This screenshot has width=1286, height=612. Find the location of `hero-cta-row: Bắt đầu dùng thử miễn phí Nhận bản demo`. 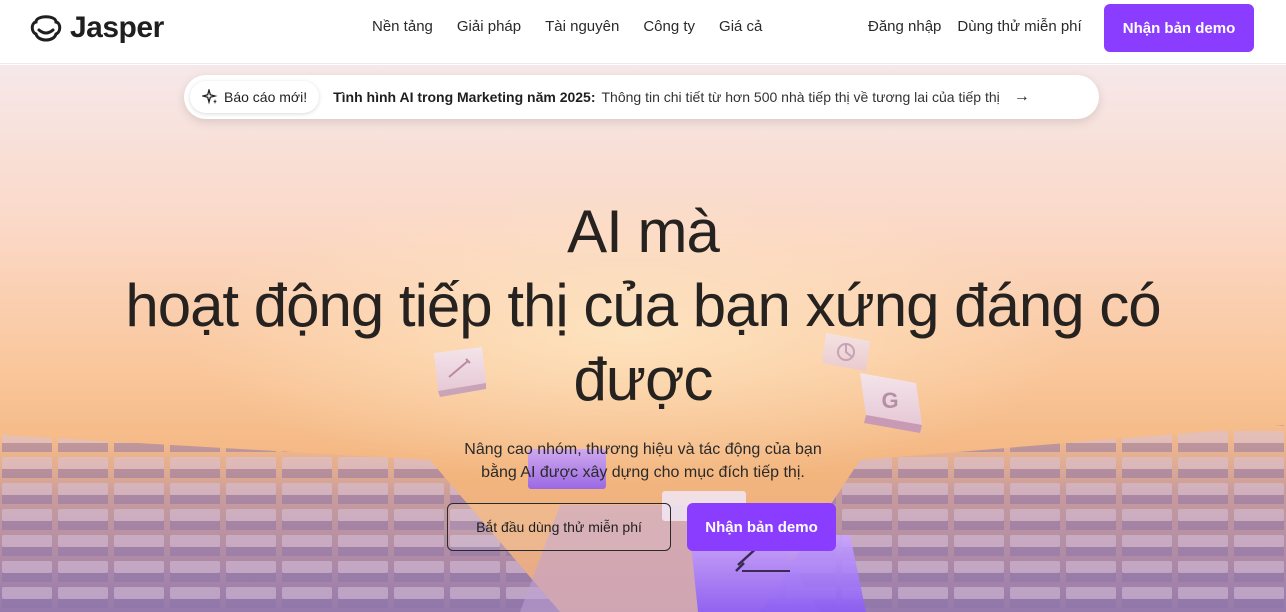

hero-cta-row: Bắt đầu dùng thử miễn phí Nhận bản demo is located at coordinates (641, 527).